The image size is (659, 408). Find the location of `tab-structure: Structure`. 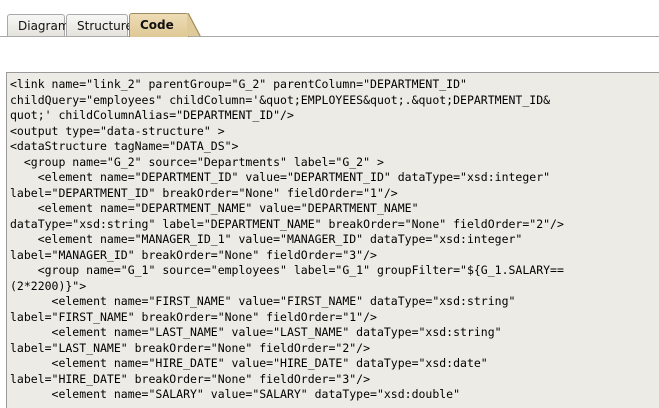

tab-structure: Structure is located at coordinates (99, 25).